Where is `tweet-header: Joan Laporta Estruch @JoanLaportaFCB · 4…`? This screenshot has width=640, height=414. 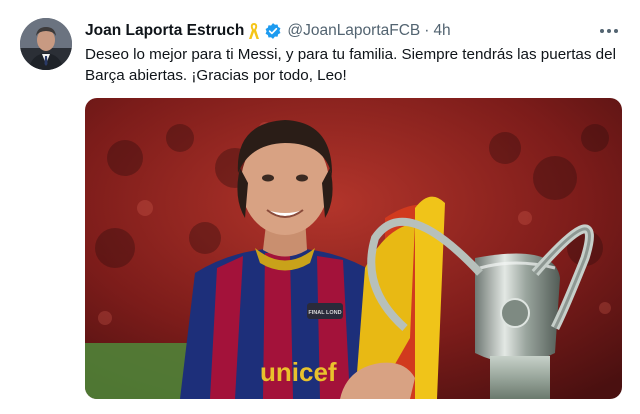
tweet-header: Joan Laporta Estruch @JoanLaportaFCB · 4… is located at coordinates (268, 31).